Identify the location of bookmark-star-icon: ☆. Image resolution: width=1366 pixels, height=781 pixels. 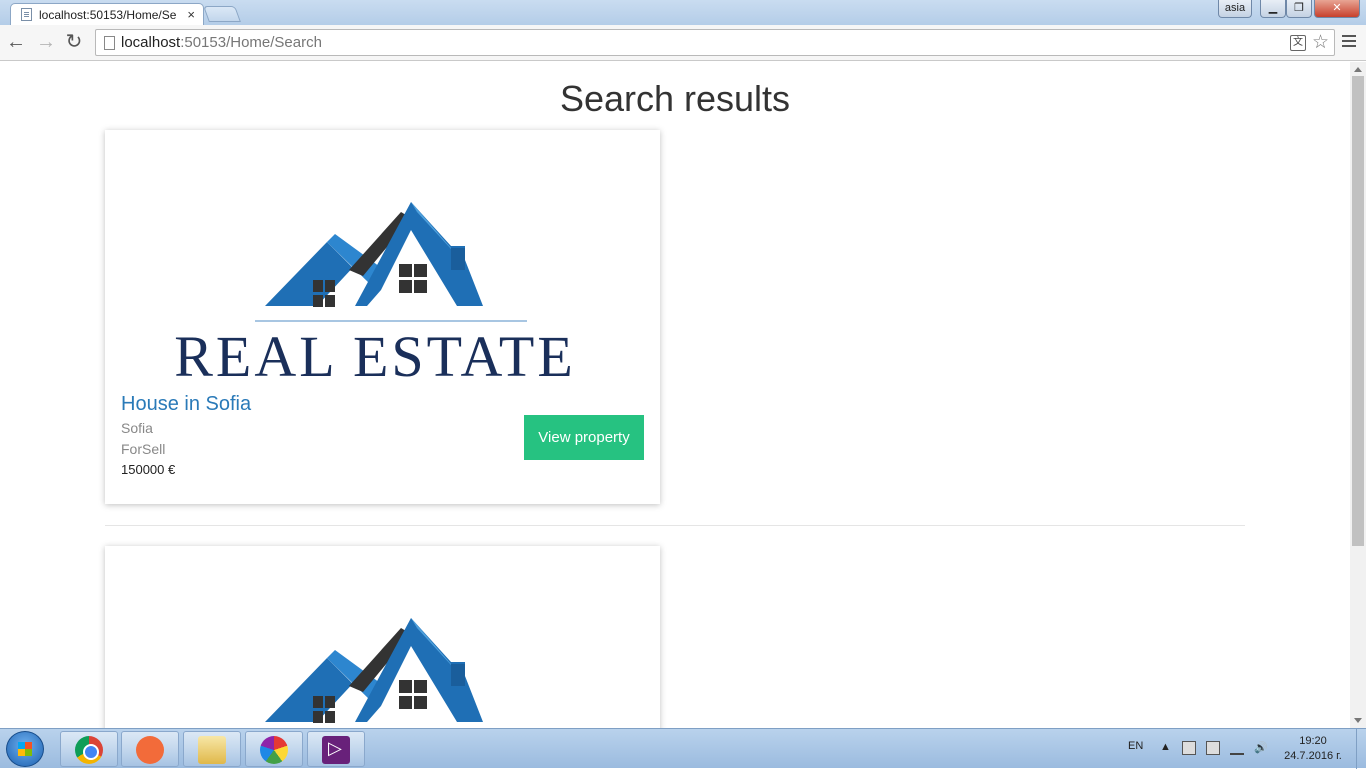
(1320, 42).